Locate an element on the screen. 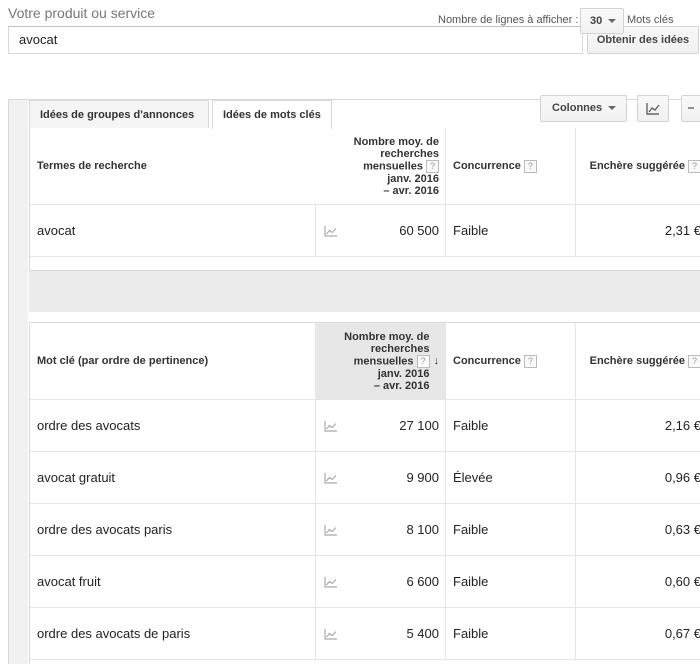  volume-value: 8 100 is located at coordinates (422, 529).